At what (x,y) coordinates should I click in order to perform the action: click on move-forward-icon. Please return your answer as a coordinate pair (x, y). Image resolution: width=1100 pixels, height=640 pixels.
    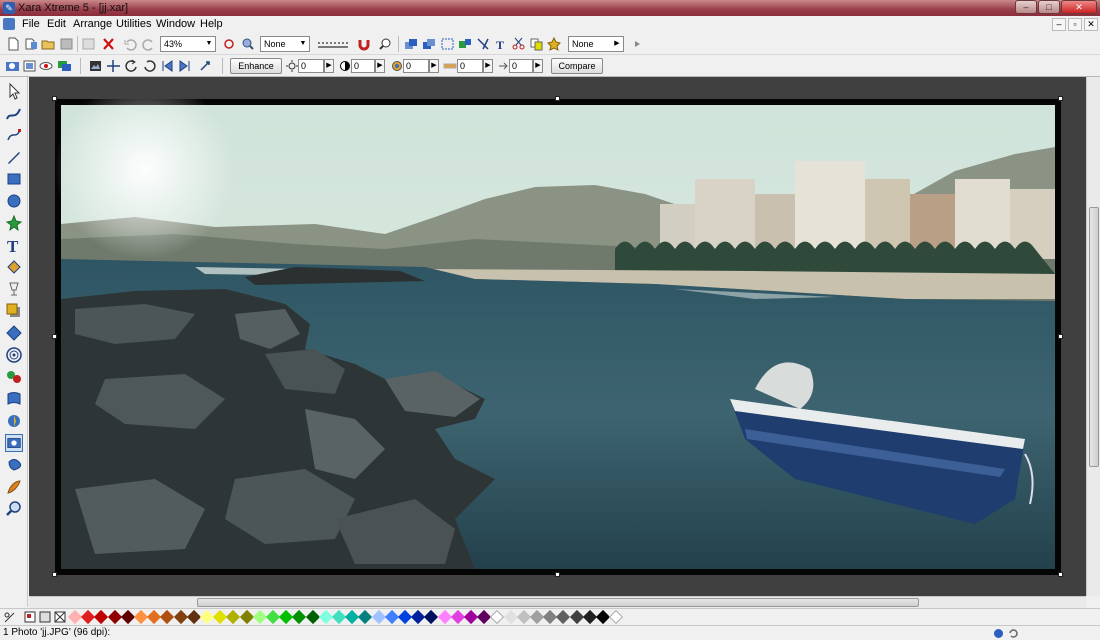
    Looking at the image, I should click on (429, 44).